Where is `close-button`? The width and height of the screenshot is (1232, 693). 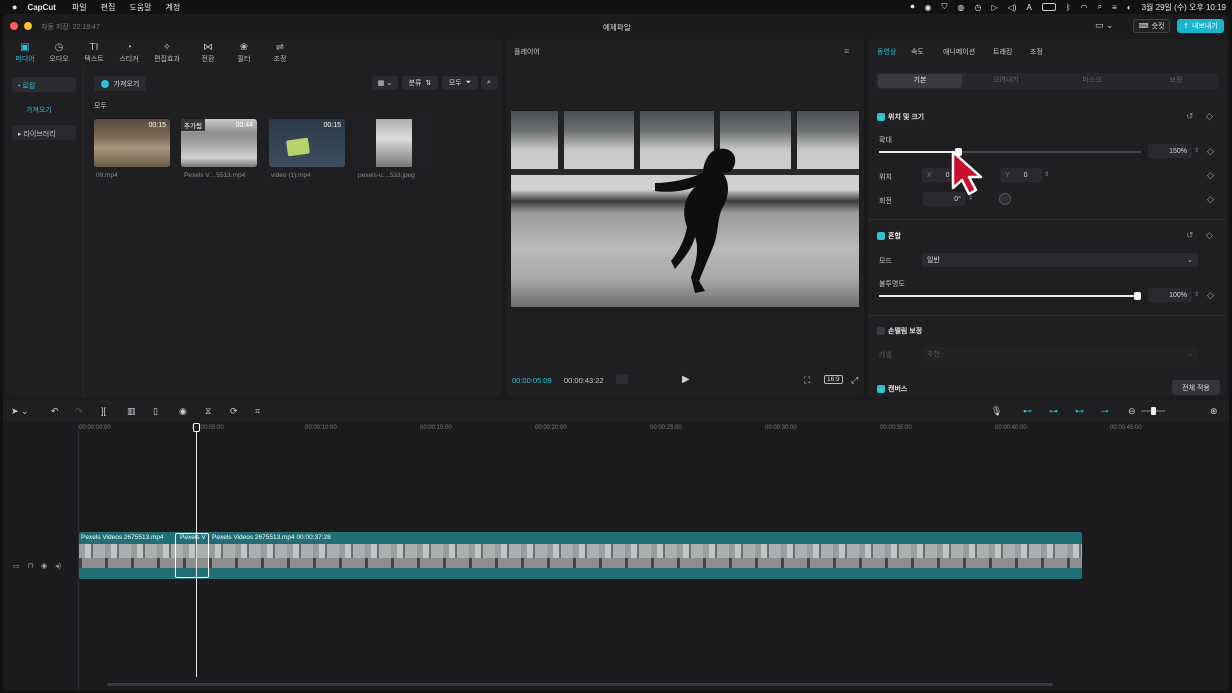 close-button is located at coordinates (14, 26).